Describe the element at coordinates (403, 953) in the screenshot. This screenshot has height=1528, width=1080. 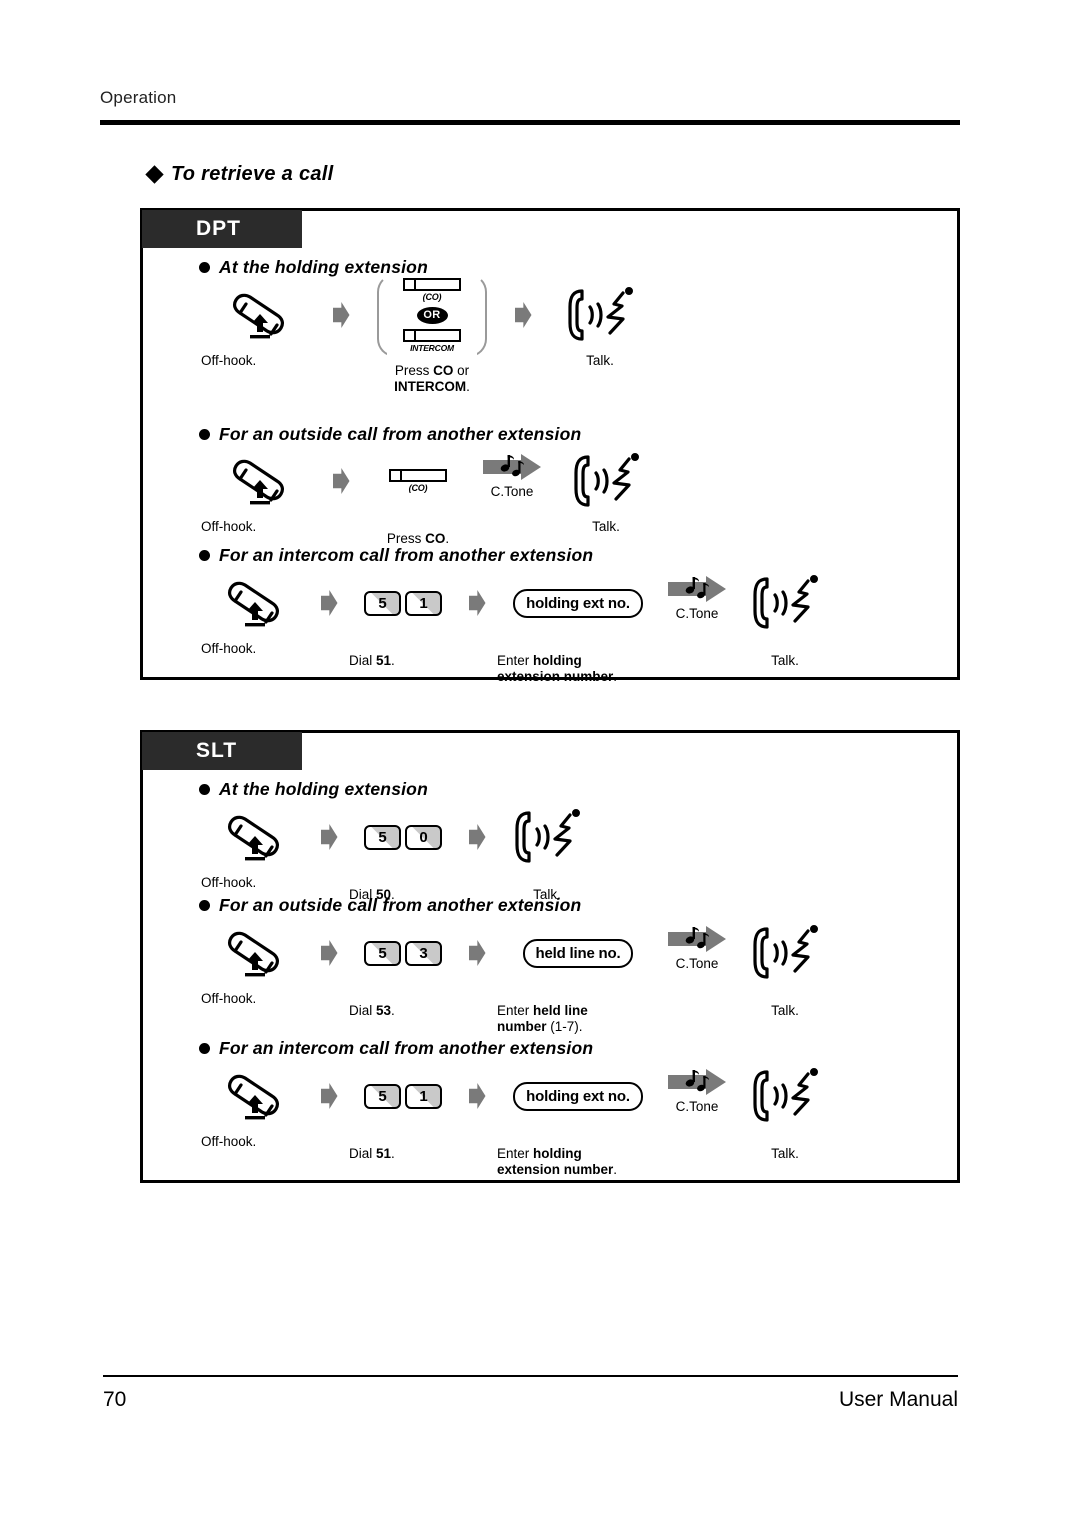
I see `dial-keys-icon: 5 3` at that location.